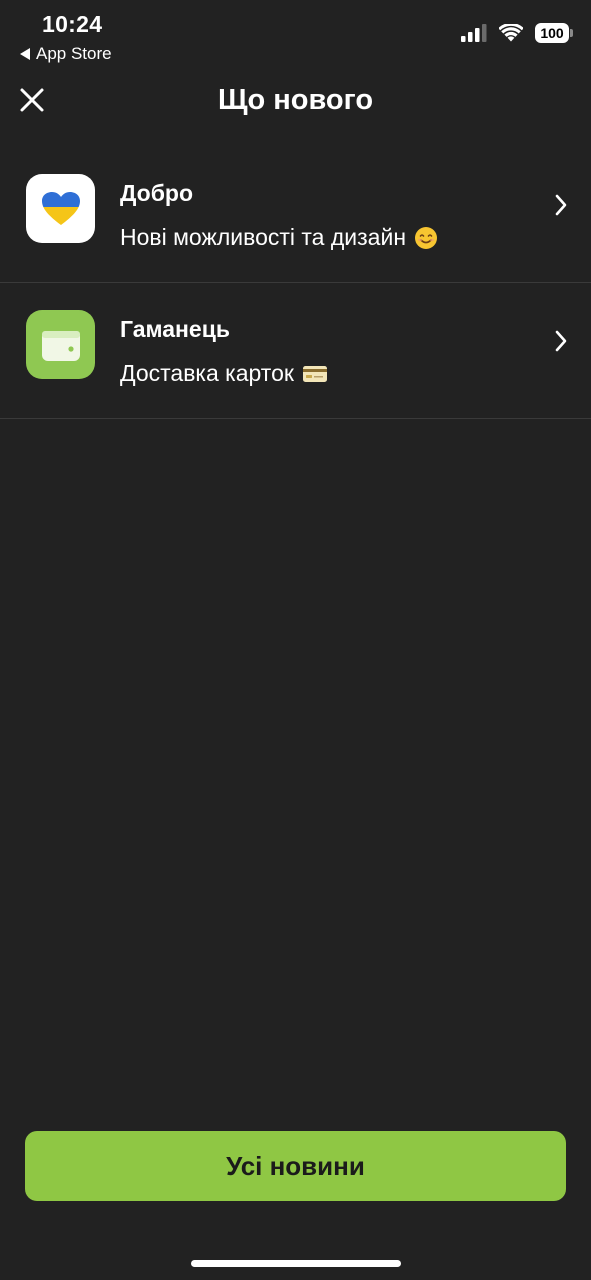 The image size is (591, 1280). What do you see at coordinates (157, 193) in the screenshot?
I see `news-item-title: Добро` at bounding box center [157, 193].